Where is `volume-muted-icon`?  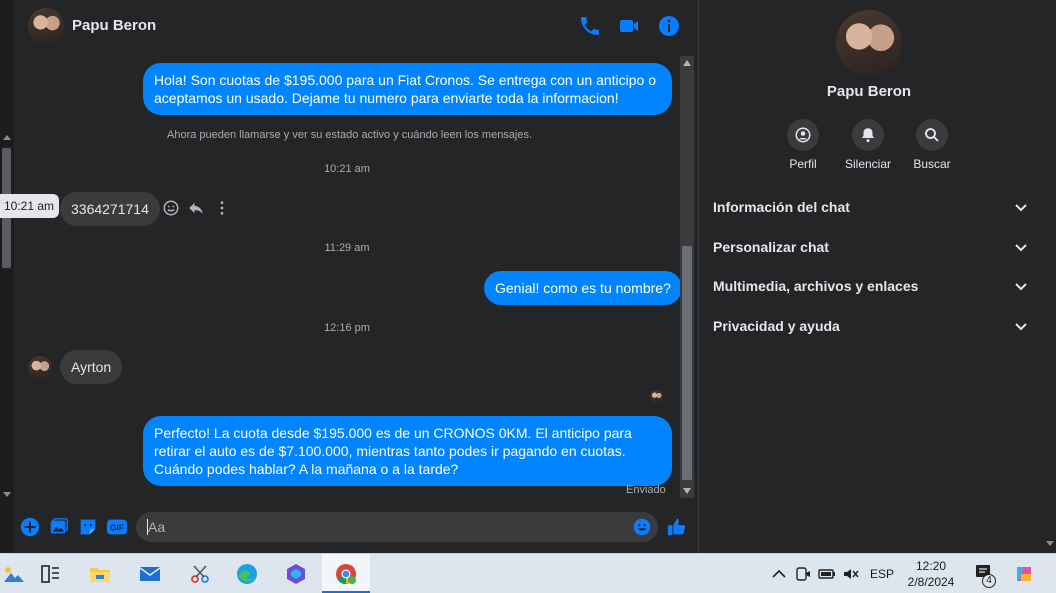 volume-muted-icon is located at coordinates (851, 574).